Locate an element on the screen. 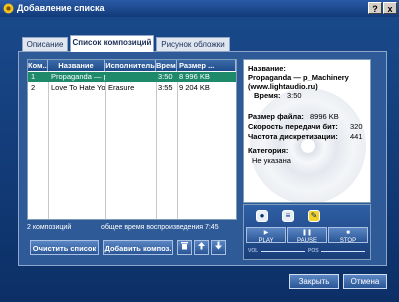 The width and height of the screenshot is (399, 302). move-up-button is located at coordinates (201, 247).